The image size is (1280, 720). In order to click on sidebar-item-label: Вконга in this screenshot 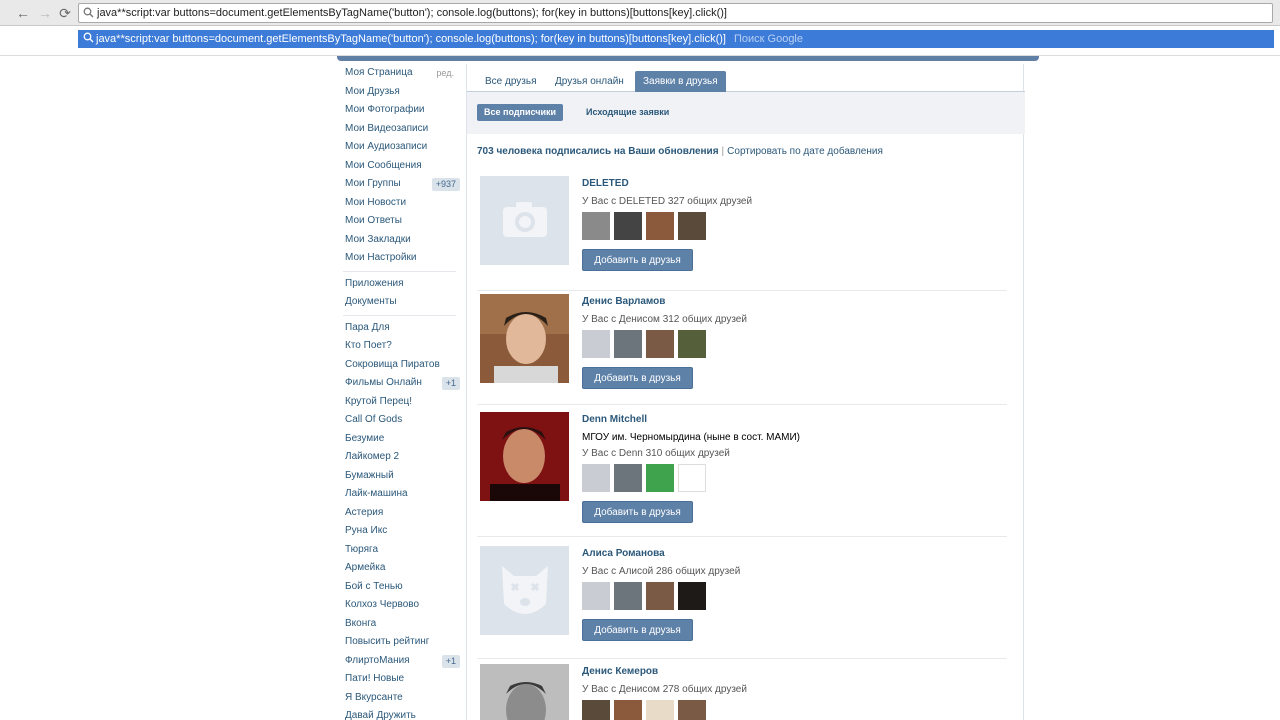, I will do `click(361, 623)`.